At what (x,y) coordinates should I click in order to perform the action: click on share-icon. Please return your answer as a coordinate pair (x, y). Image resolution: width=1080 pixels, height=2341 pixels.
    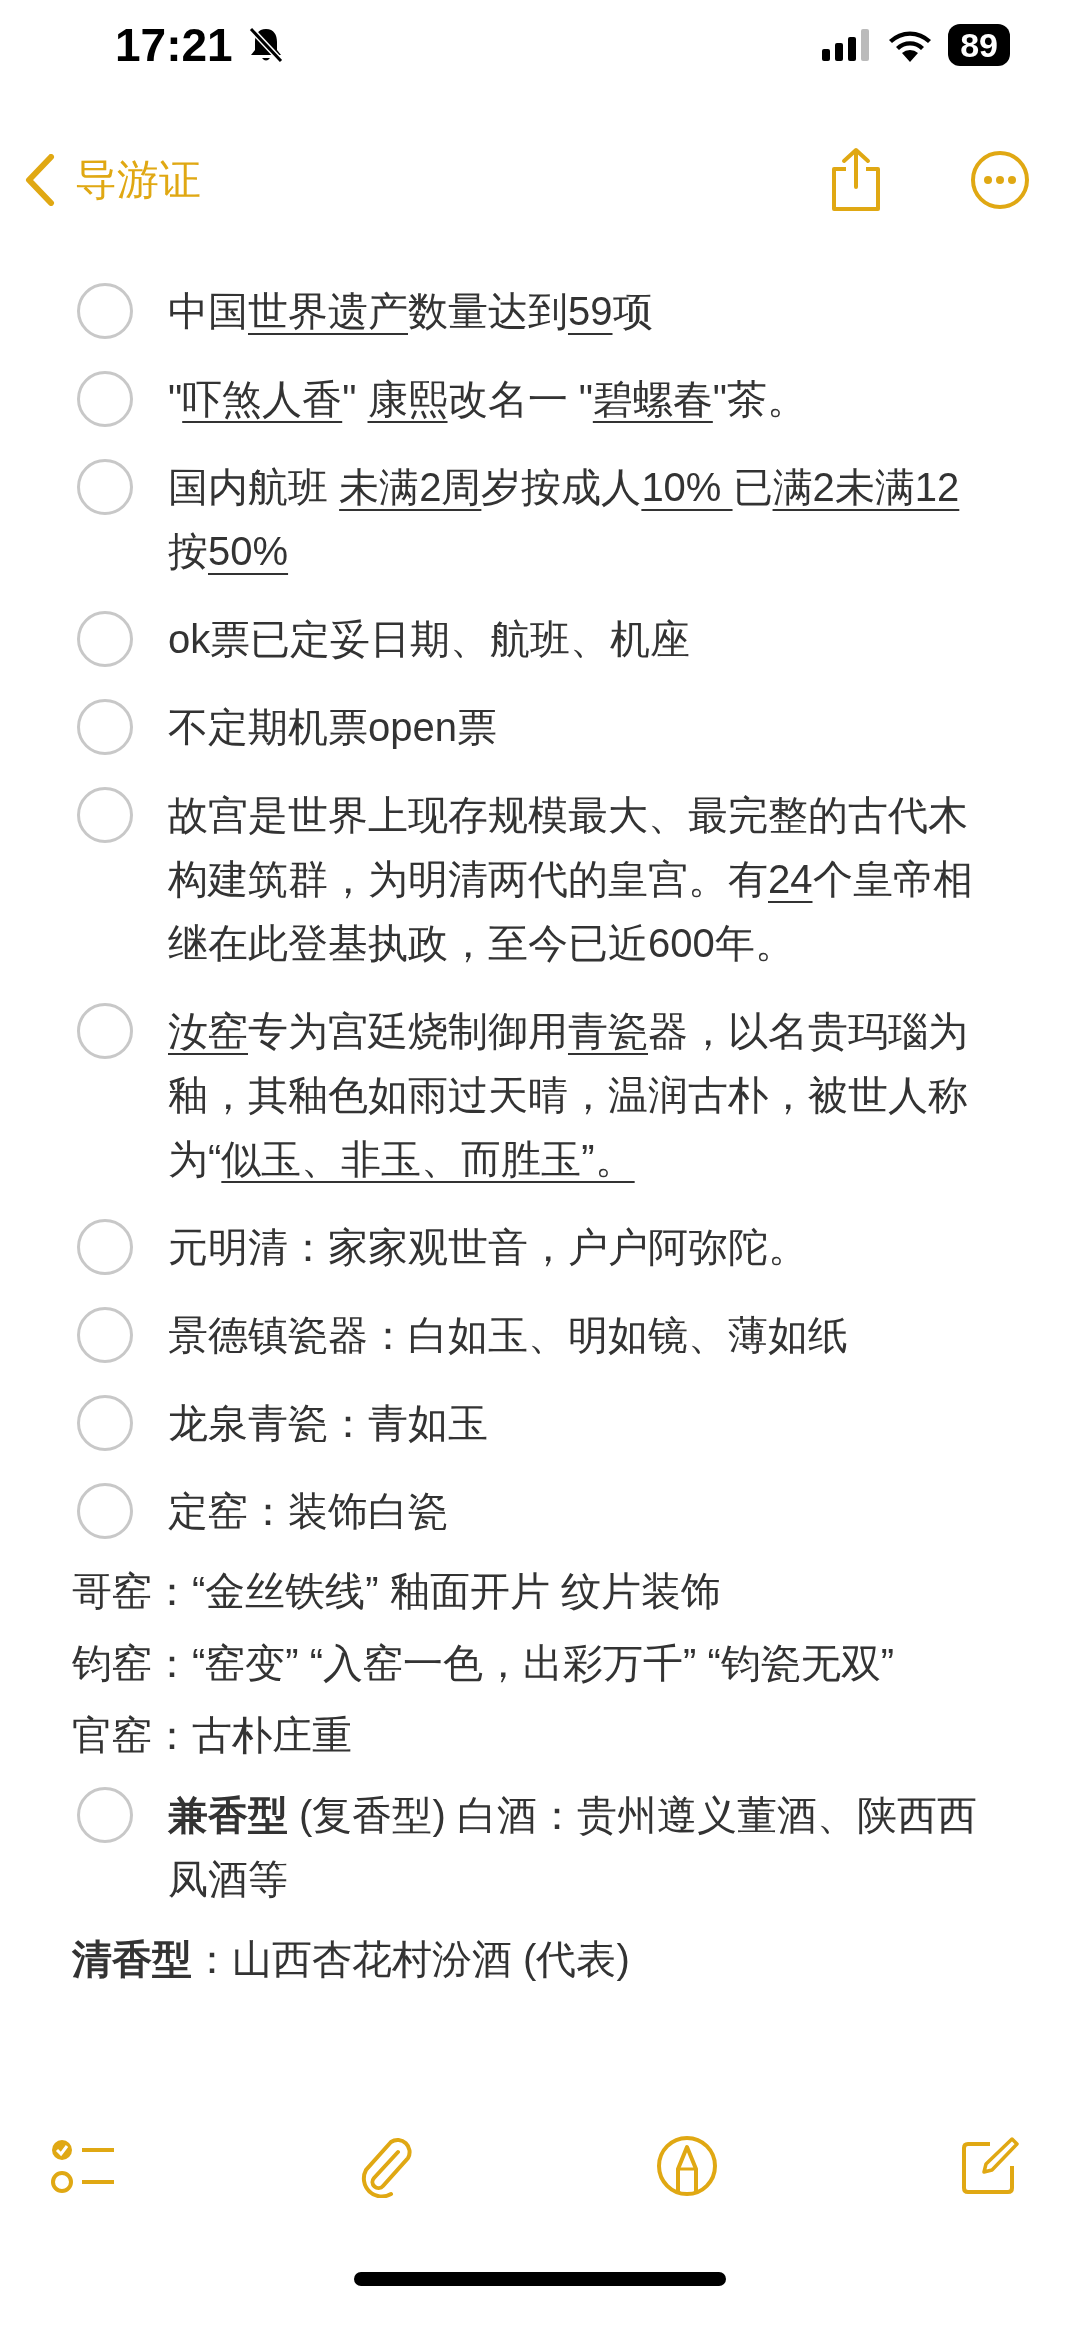
    Looking at the image, I should click on (856, 180).